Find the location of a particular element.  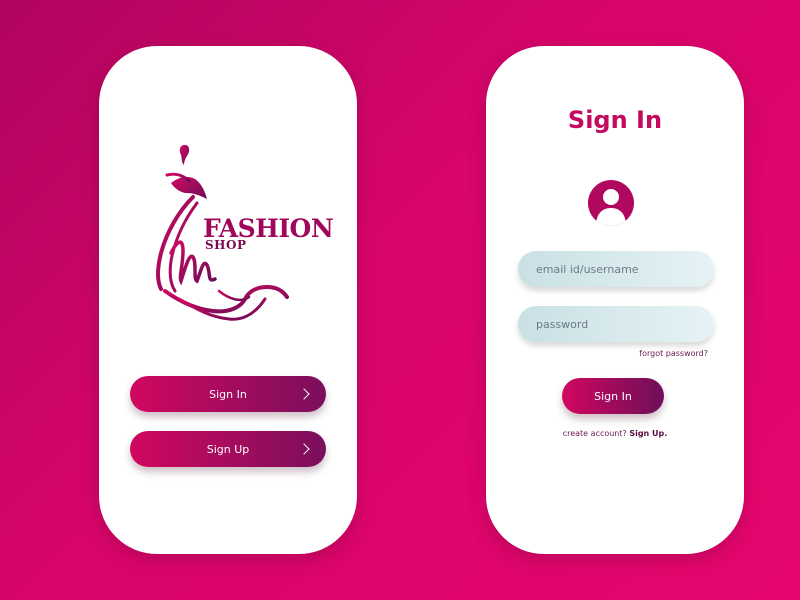

create-account-text: create account? is located at coordinates (594, 433).